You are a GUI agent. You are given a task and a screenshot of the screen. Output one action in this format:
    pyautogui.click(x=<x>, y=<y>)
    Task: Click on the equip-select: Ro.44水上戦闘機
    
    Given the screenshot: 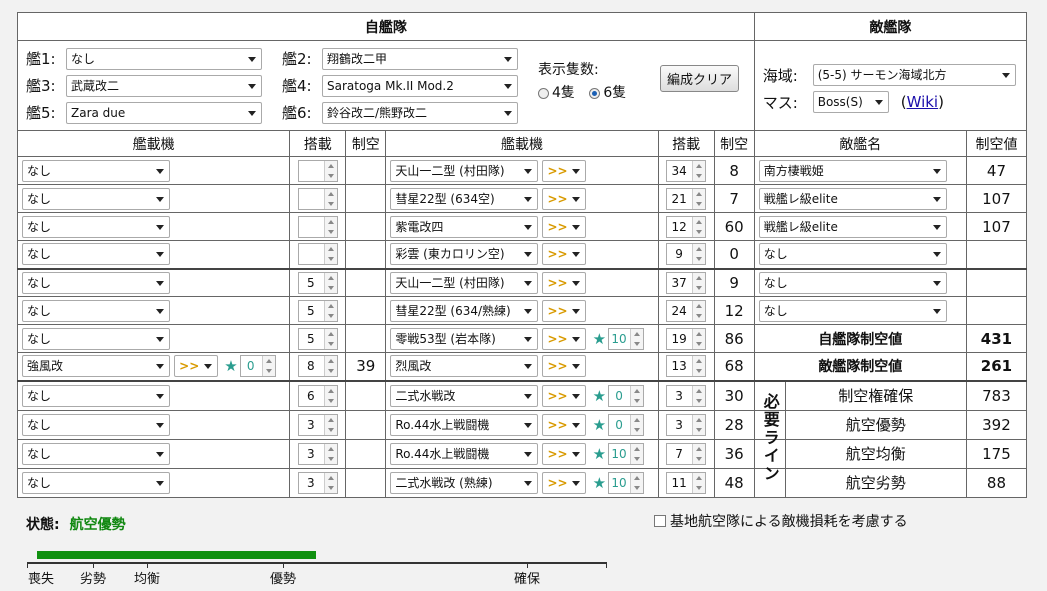 What is the action you would take?
    pyautogui.click(x=464, y=453)
    